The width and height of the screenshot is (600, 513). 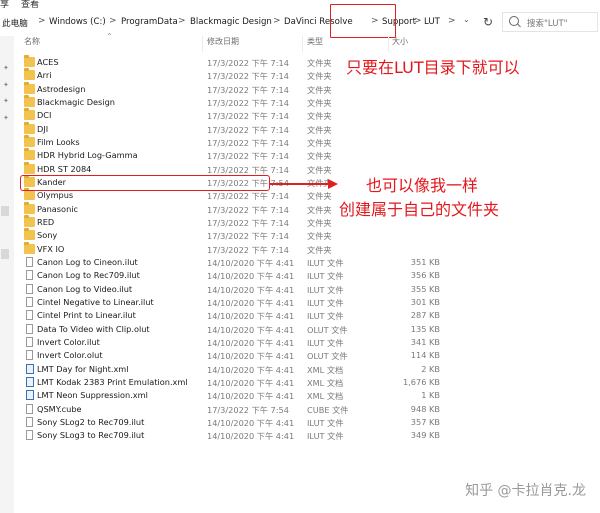 What do you see at coordinates (325, 396) in the screenshot?
I see `file-type: XML 文档` at bounding box center [325, 396].